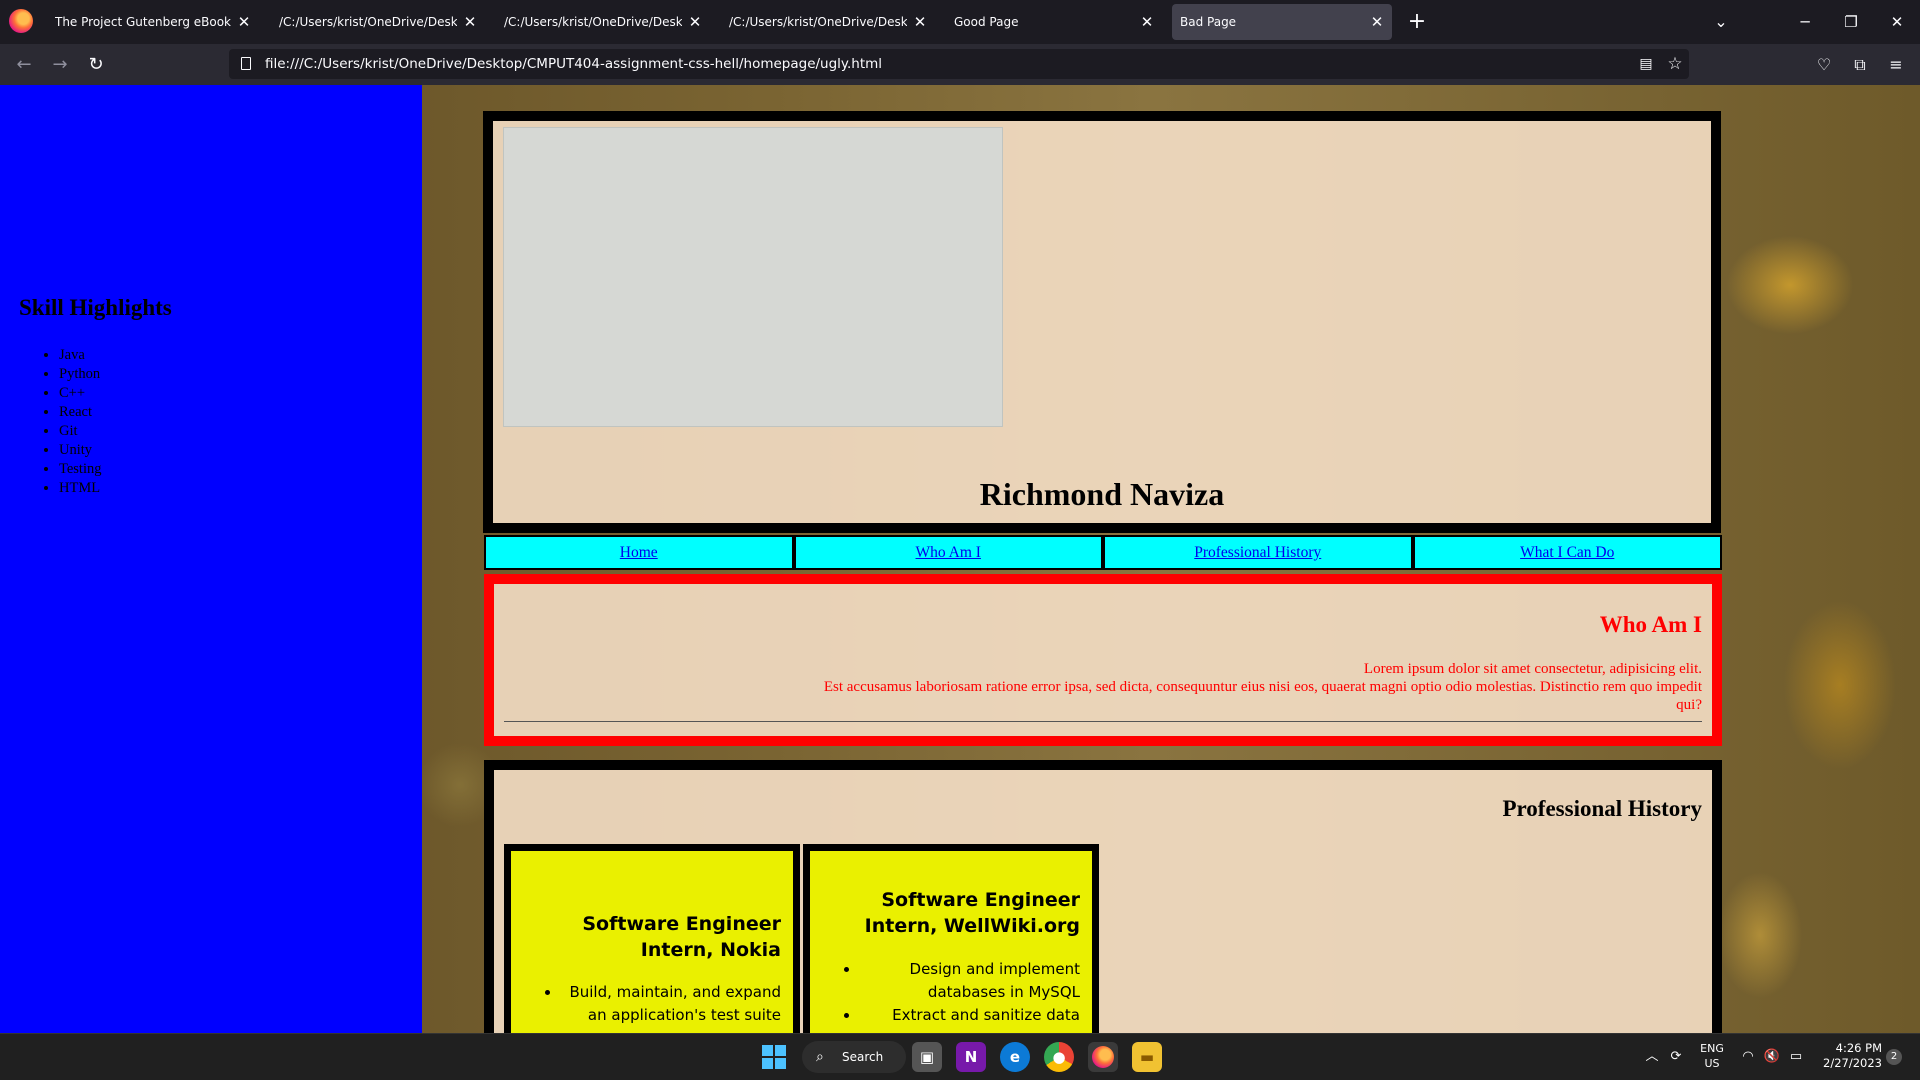 The image size is (1920, 1080). What do you see at coordinates (24, 65) in the screenshot?
I see `back-arrow-icon: ←` at bounding box center [24, 65].